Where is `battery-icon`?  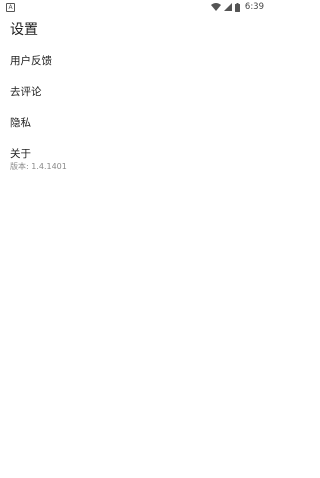 battery-icon is located at coordinates (237, 7).